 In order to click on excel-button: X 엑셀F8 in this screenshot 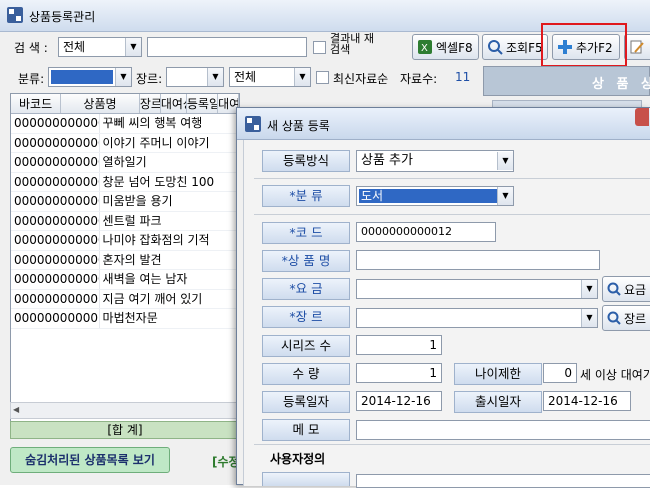, I will do `click(445, 47)`.